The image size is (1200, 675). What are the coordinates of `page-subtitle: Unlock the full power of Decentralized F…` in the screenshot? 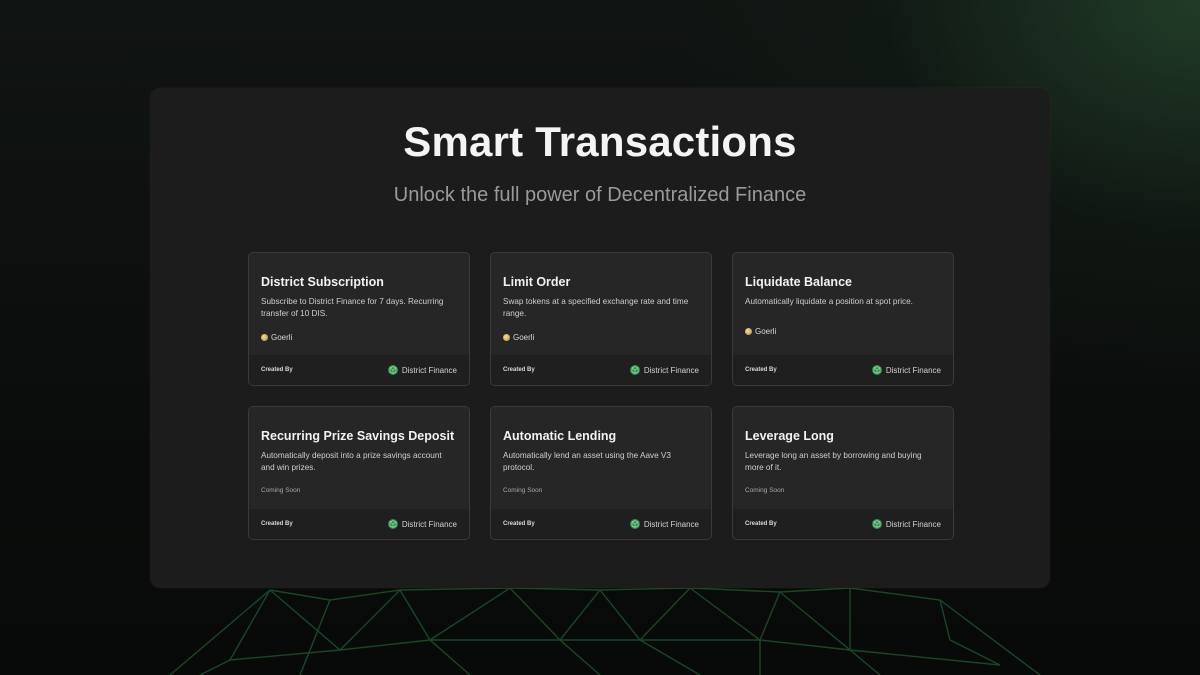 It's located at (600, 195).